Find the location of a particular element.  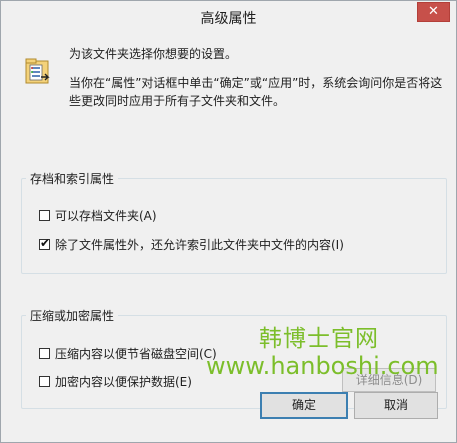

index-checkbox: ✔ is located at coordinates (45, 242).